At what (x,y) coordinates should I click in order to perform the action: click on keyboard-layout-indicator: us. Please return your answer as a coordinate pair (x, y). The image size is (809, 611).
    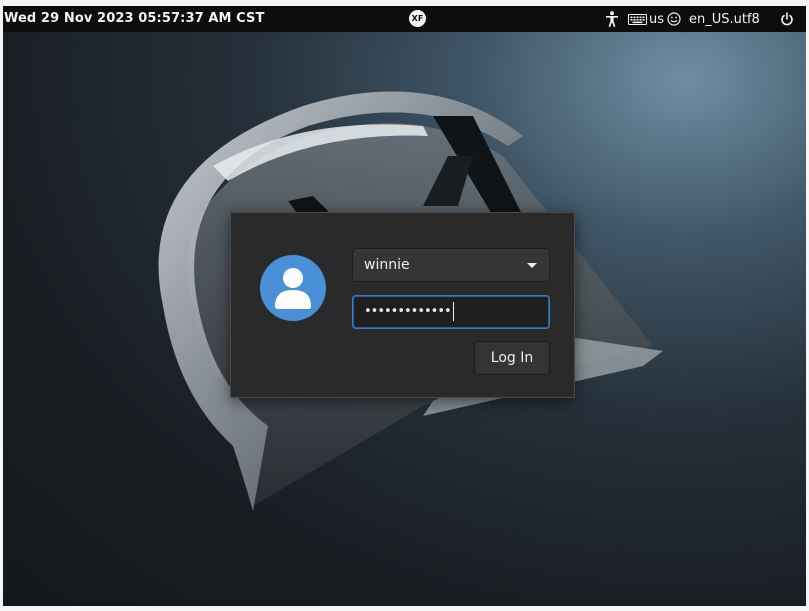
    Looking at the image, I should click on (646, 19).